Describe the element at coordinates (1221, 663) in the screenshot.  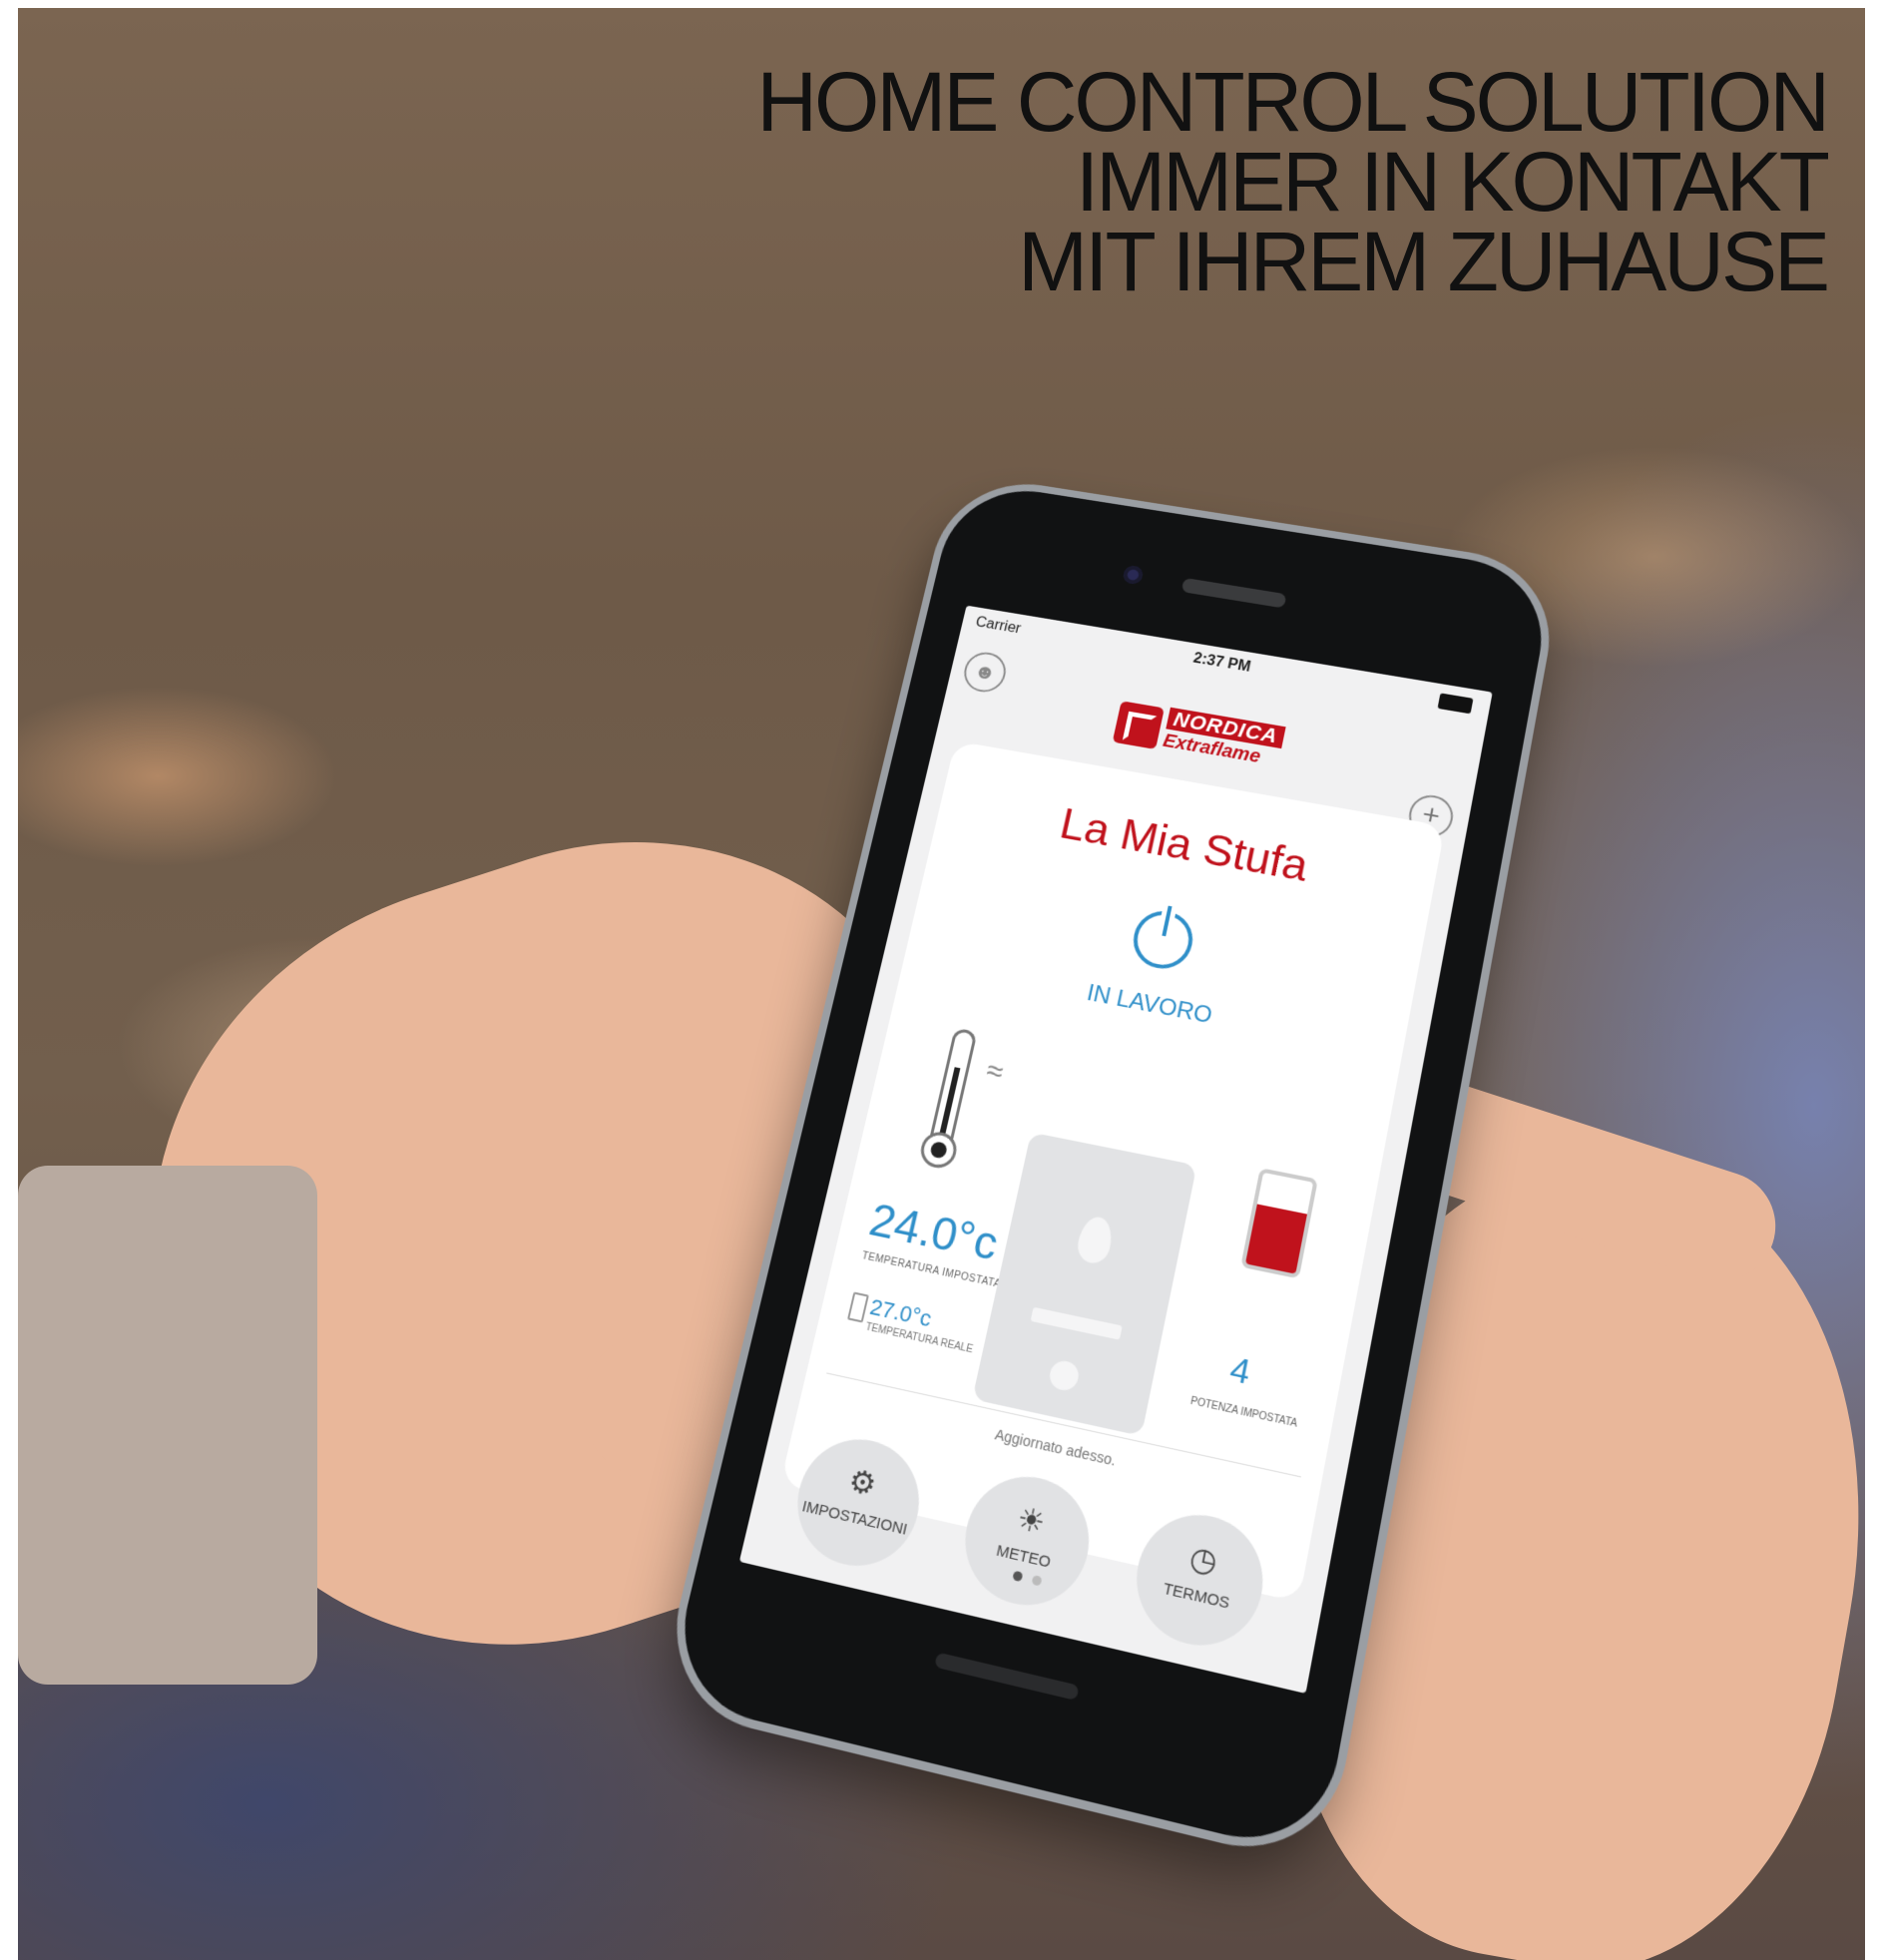
I see `clock: 2:37 PM` at that location.